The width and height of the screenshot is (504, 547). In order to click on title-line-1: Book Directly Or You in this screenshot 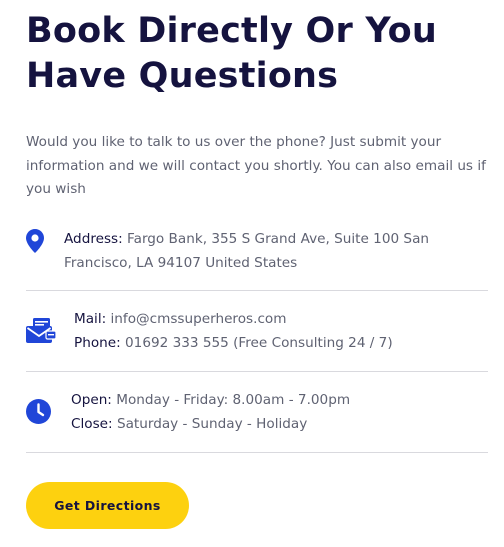, I will do `click(232, 31)`.